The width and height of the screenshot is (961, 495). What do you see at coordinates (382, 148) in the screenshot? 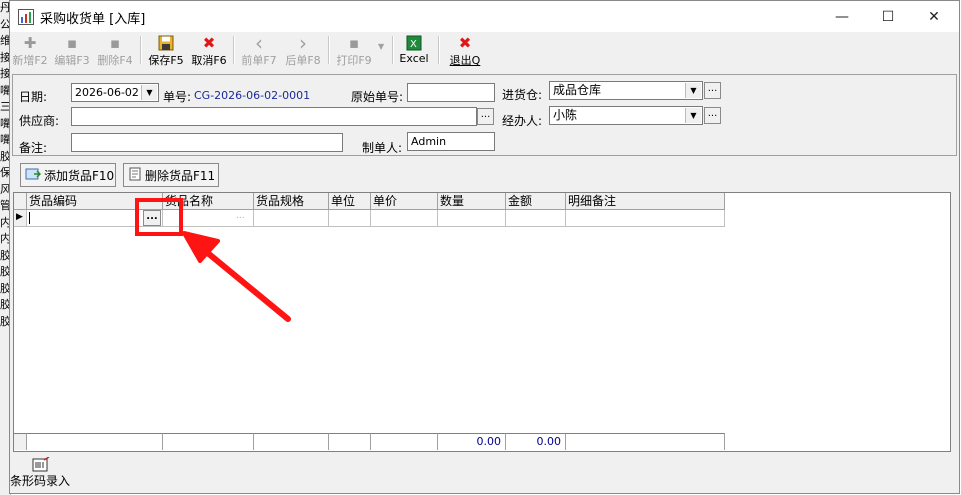
I see `maker-label: 制单人:` at bounding box center [382, 148].